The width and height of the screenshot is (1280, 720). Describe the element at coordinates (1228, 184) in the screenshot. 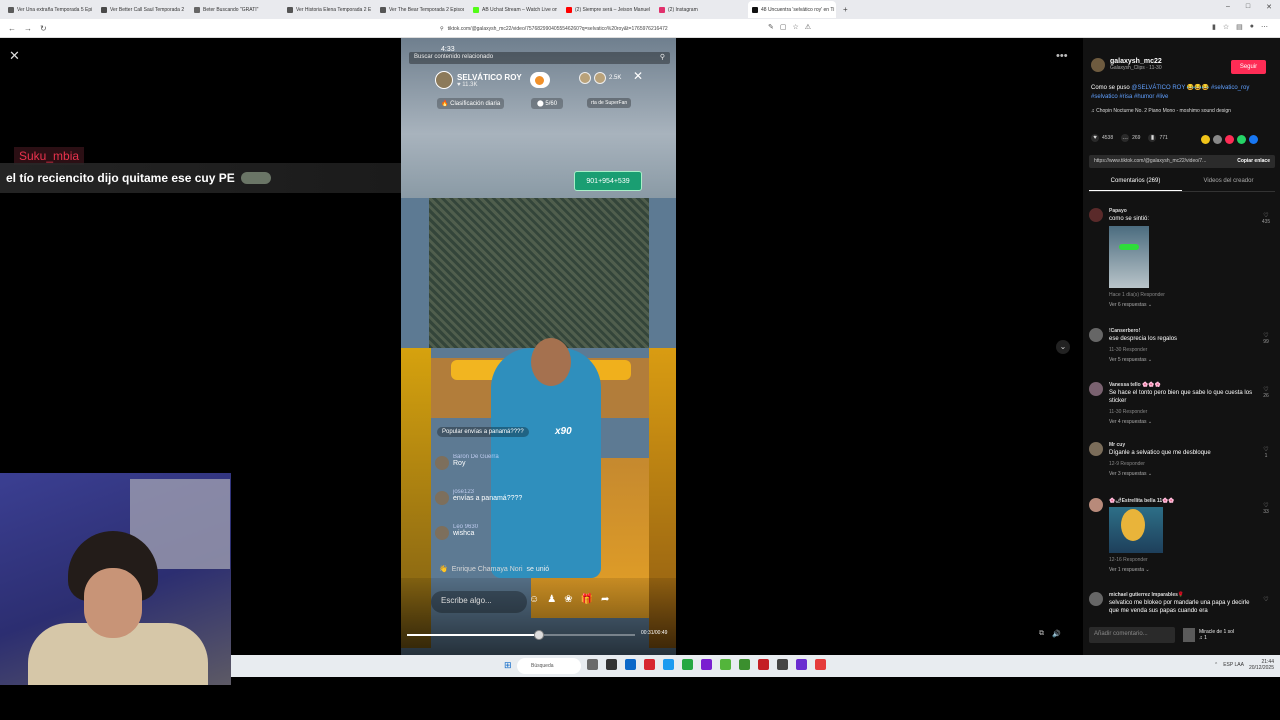

I see `tab-creator-videos: Videos del creador` at that location.